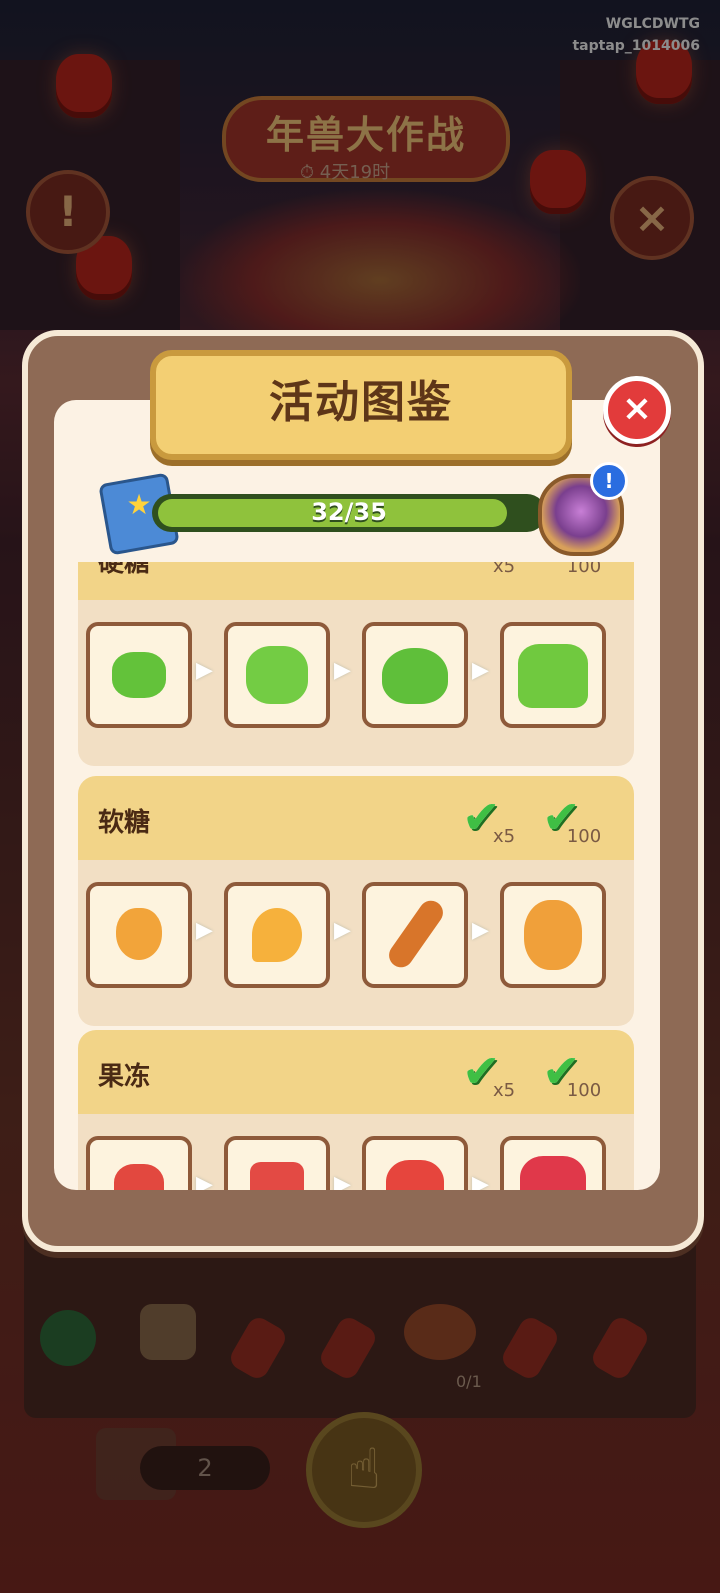 Image resolution: width=720 pixels, height=1593 pixels. I want to click on raspberry-jelly-icon, so click(553, 1173).